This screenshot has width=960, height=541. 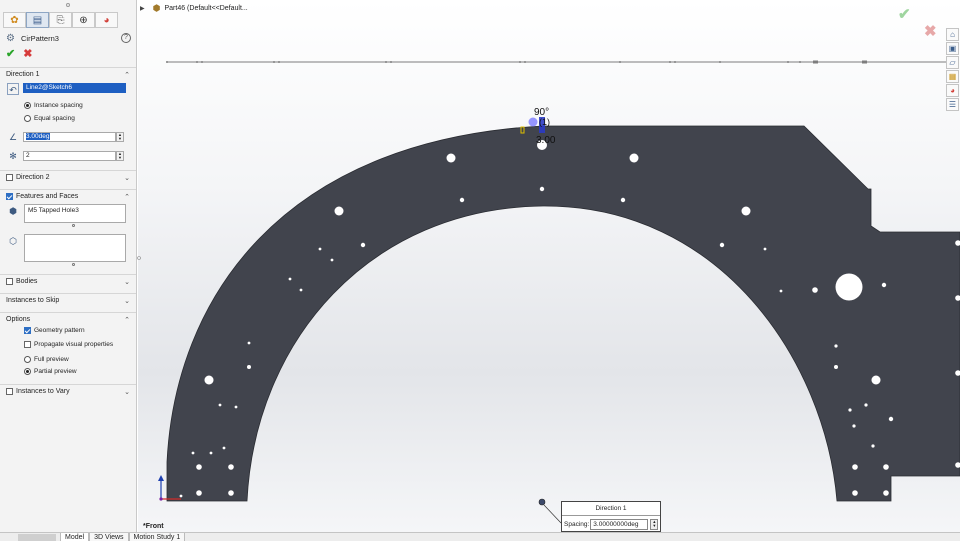 What do you see at coordinates (952, 76) in the screenshot?
I see `view-palette-icon: ▦` at bounding box center [952, 76].